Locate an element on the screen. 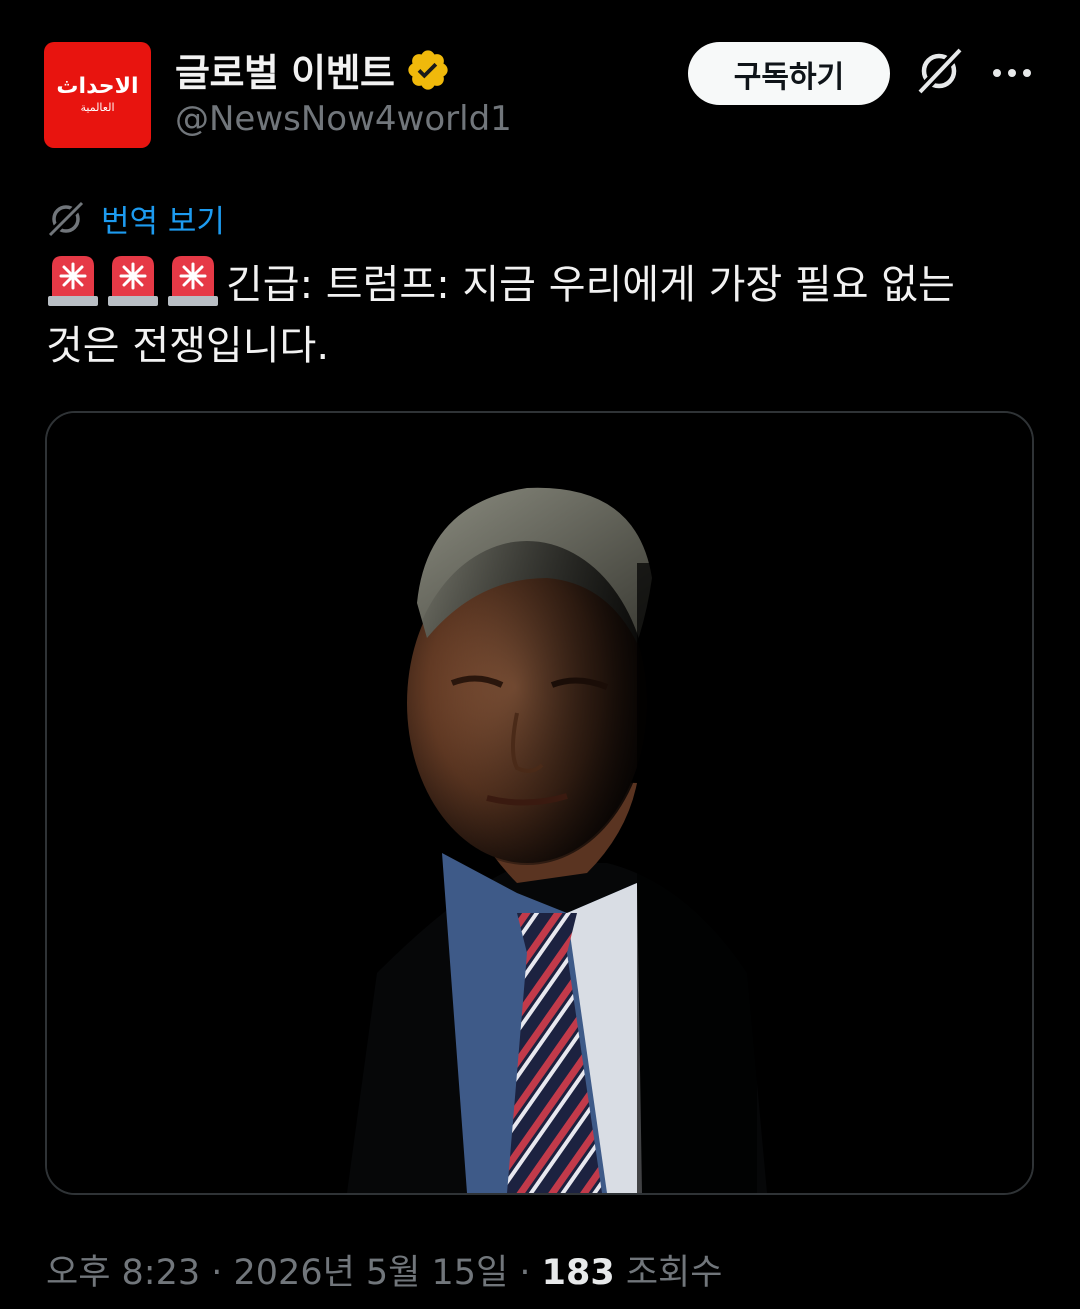  siren-emoji-group is located at coordinates (136, 282).